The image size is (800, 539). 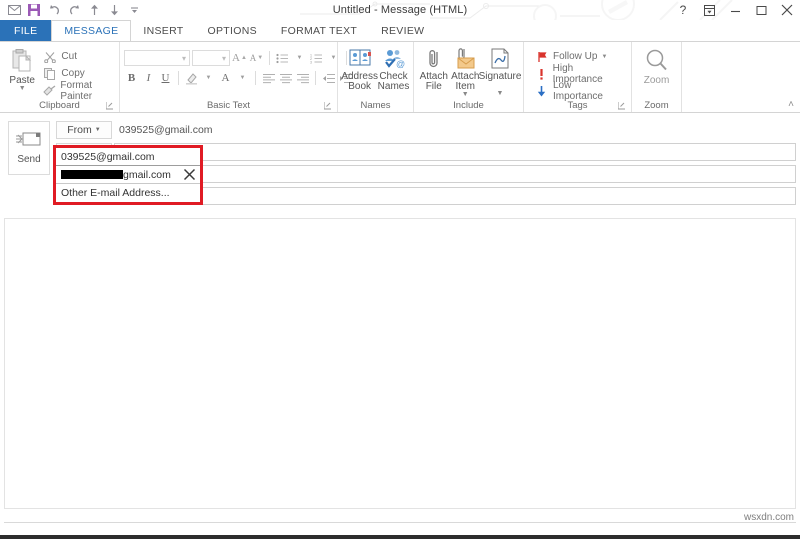 What do you see at coordinates (400, 10) in the screenshot?
I see `title-bar: Untitled - Message (HTML) ?` at bounding box center [400, 10].